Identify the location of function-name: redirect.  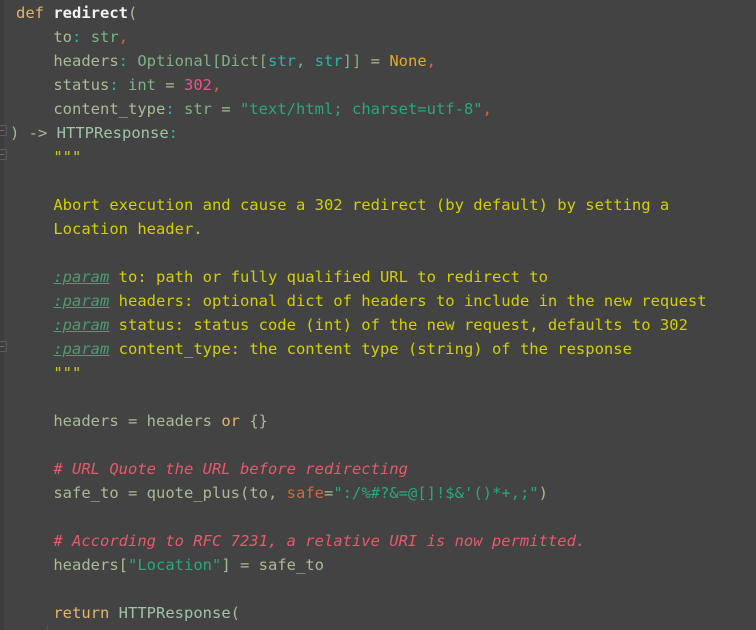
(90, 13).